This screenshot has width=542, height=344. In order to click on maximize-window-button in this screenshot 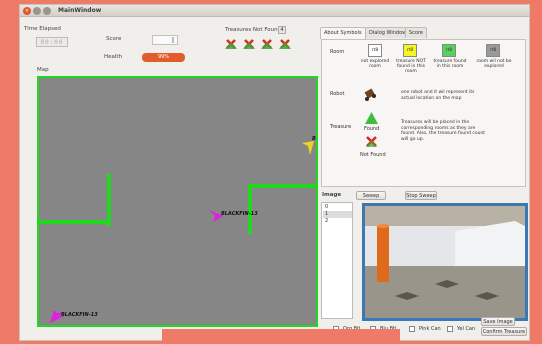, I will do `click(47, 11)`.